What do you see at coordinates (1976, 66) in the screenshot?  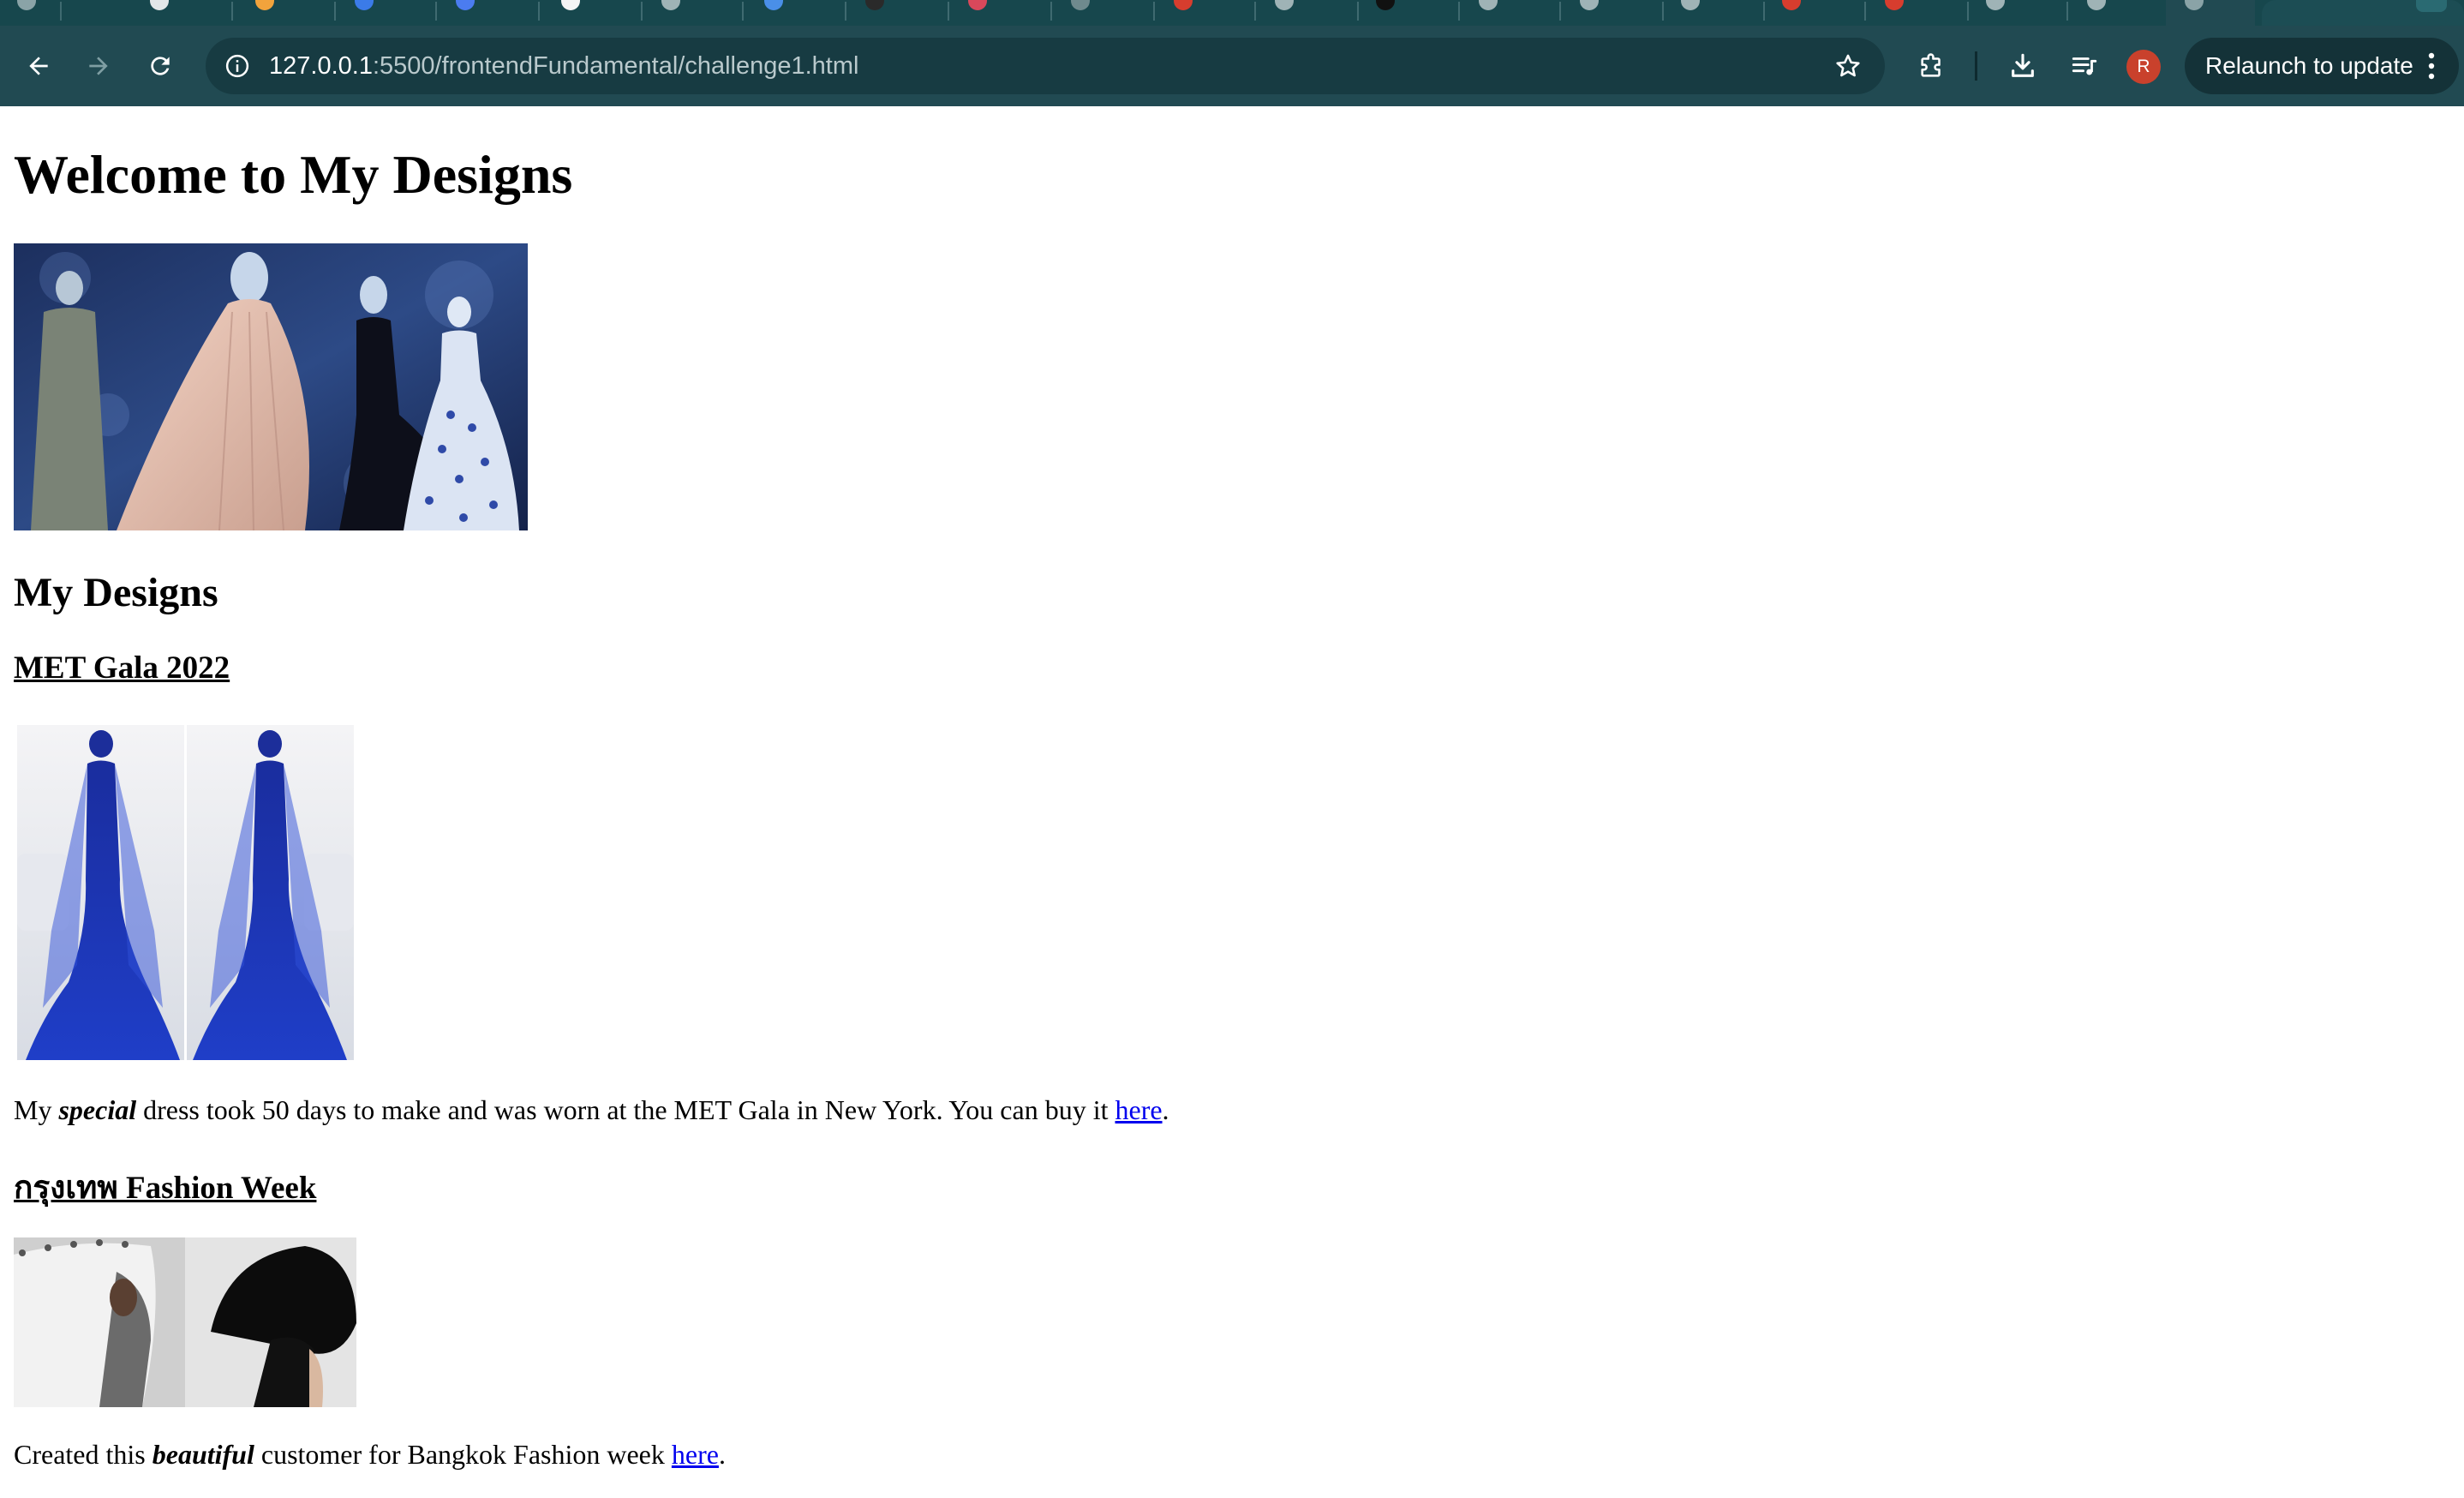 I see `toolbar-divider` at bounding box center [1976, 66].